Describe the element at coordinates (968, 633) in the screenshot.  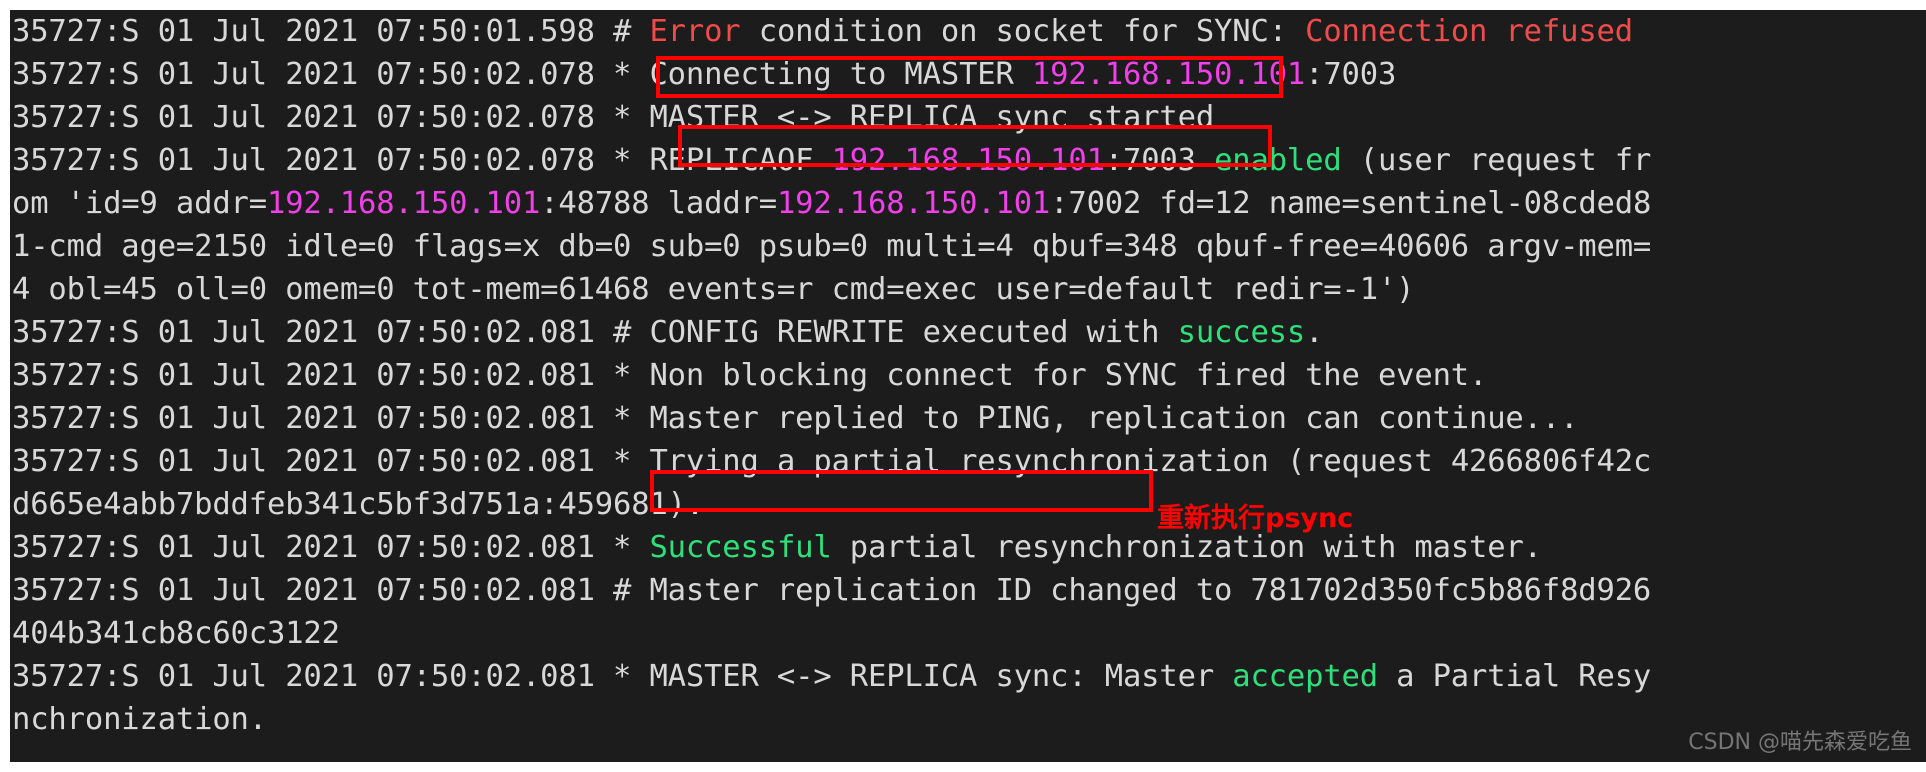
I see `terminal-log-line: 404b341cb8c60c3122` at that location.